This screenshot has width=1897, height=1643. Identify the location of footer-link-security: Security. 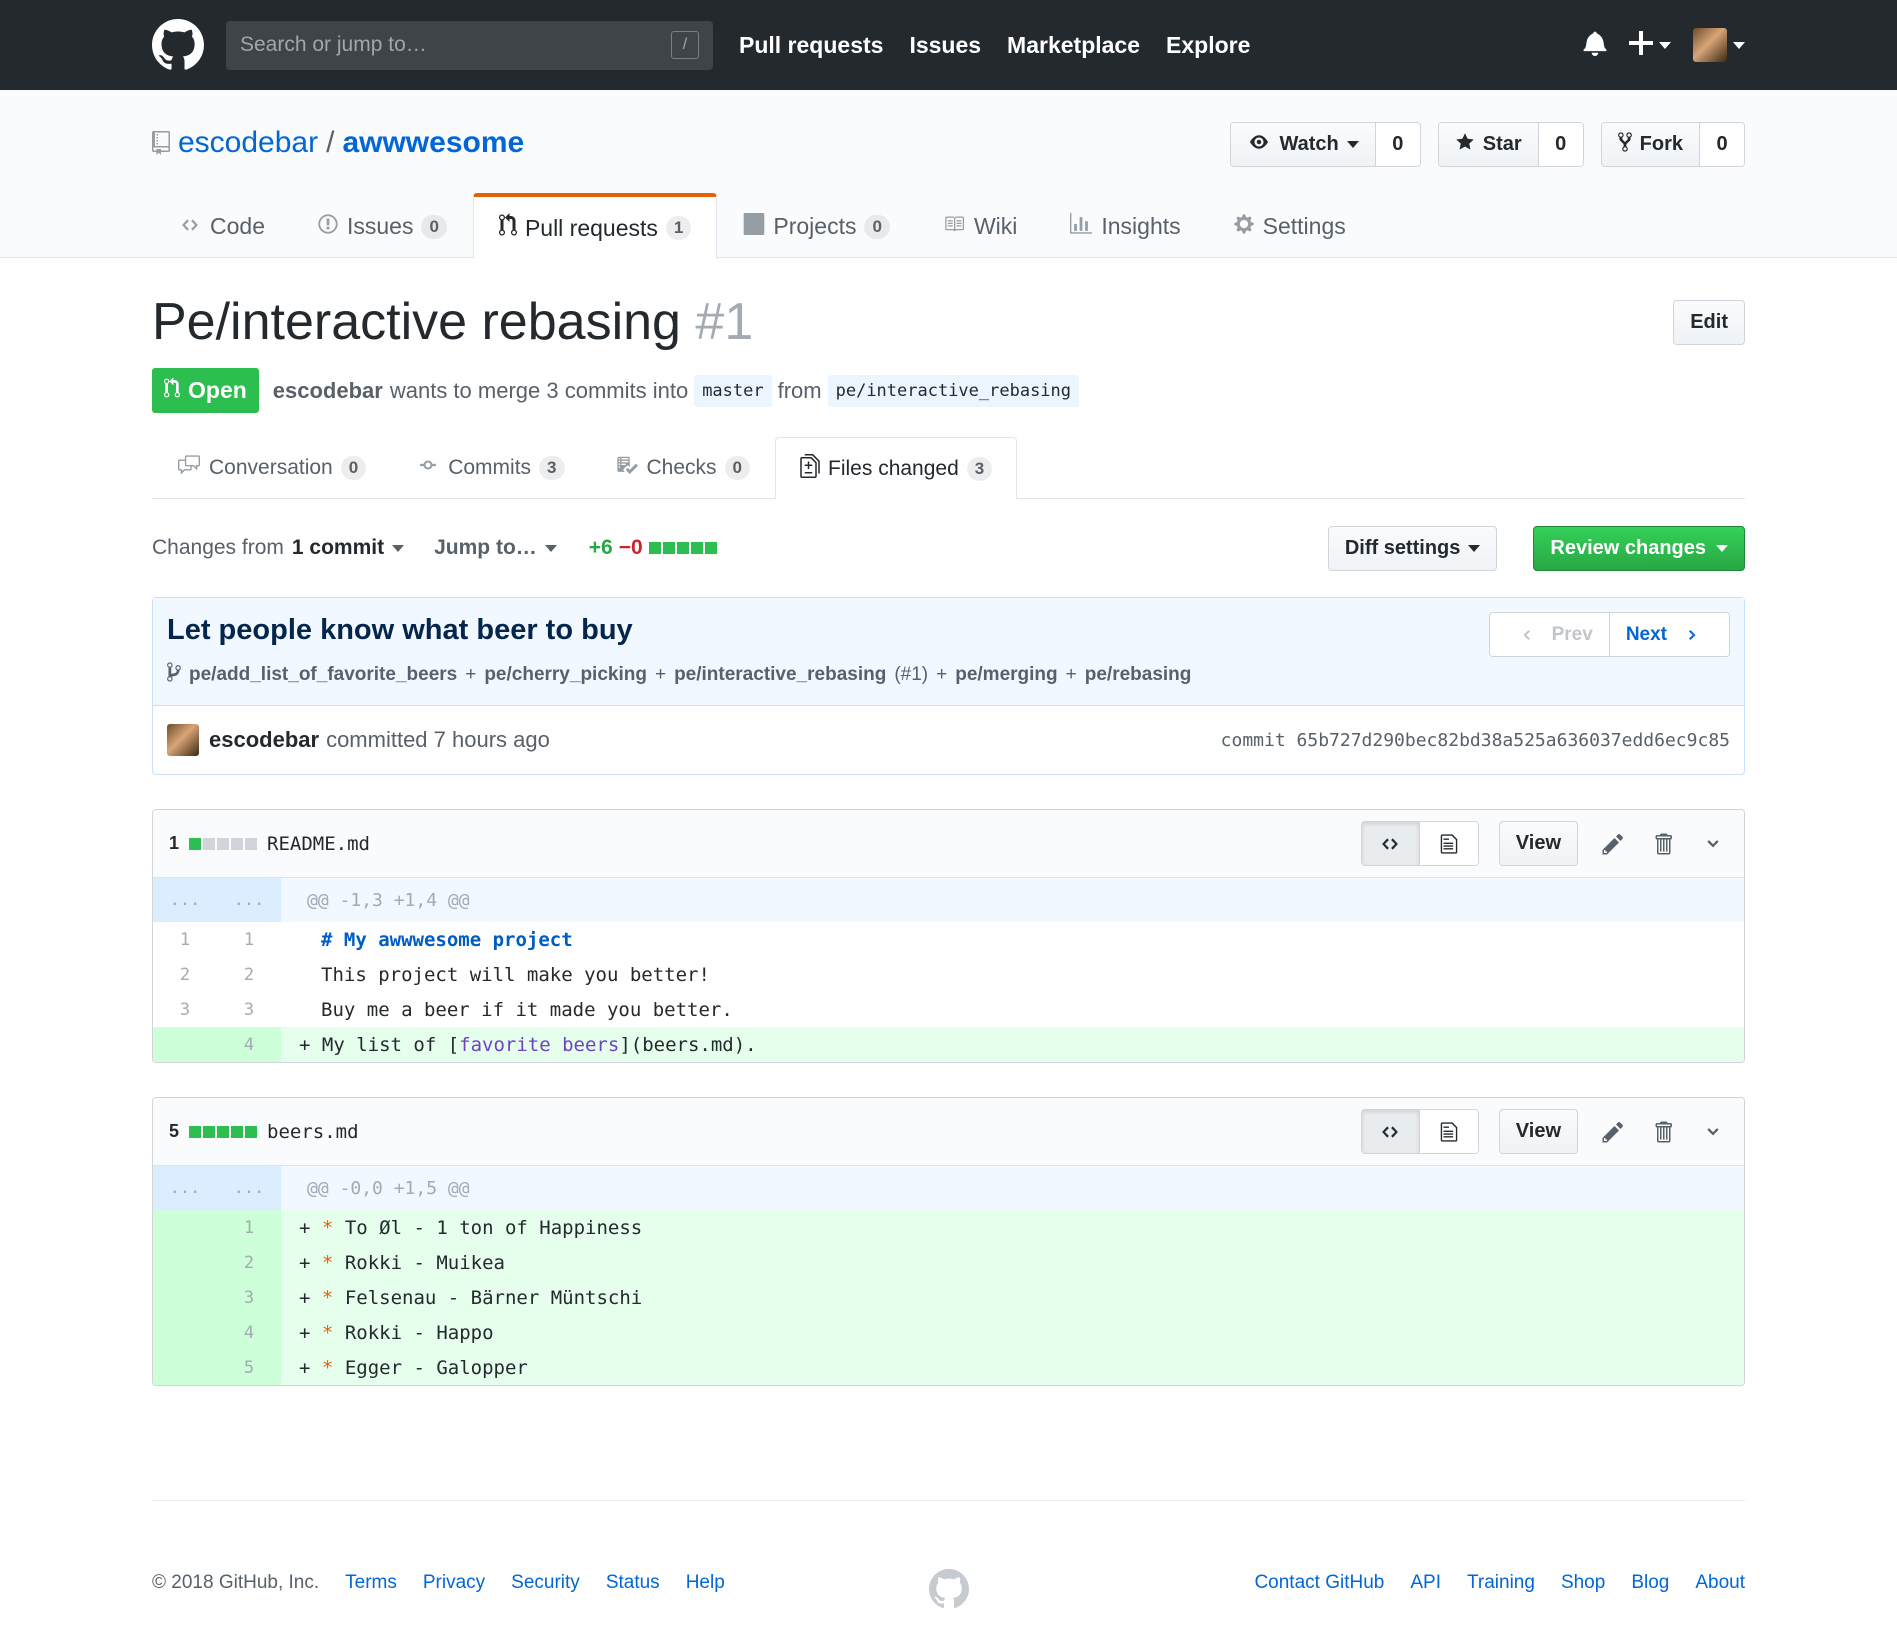
(545, 1583).